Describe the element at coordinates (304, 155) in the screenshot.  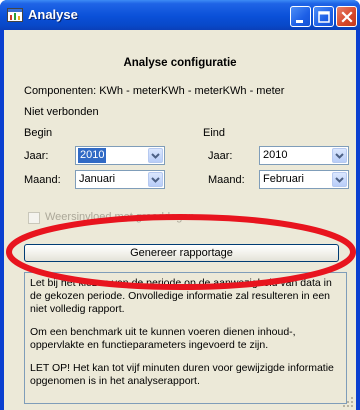
I see `end-year-select: 2010` at that location.